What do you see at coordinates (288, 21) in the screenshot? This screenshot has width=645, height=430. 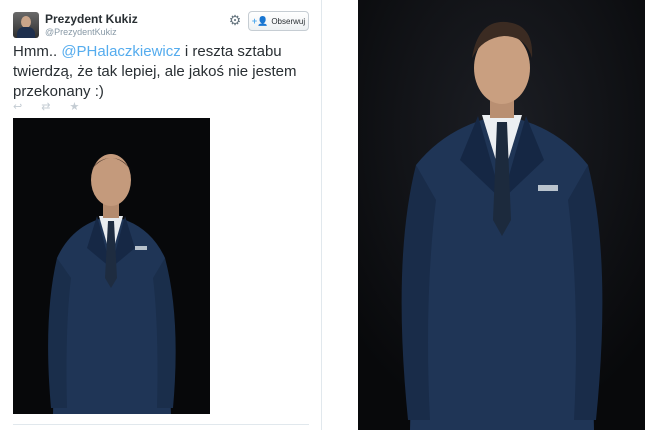 I see `follow-button-label: Obserwuj` at bounding box center [288, 21].